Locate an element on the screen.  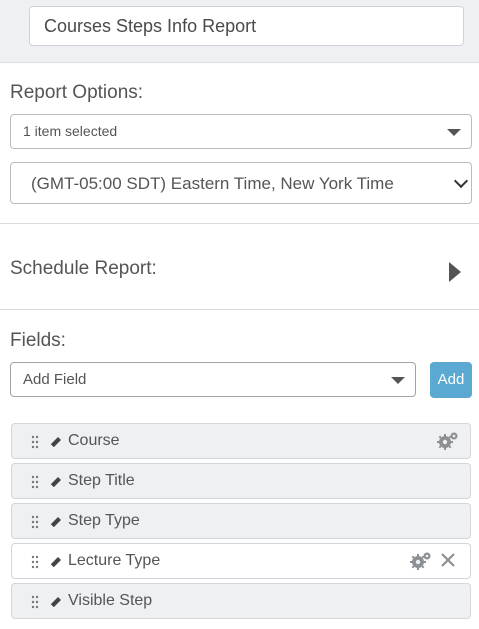
report-options-value: 1 item selected is located at coordinates (70, 131).